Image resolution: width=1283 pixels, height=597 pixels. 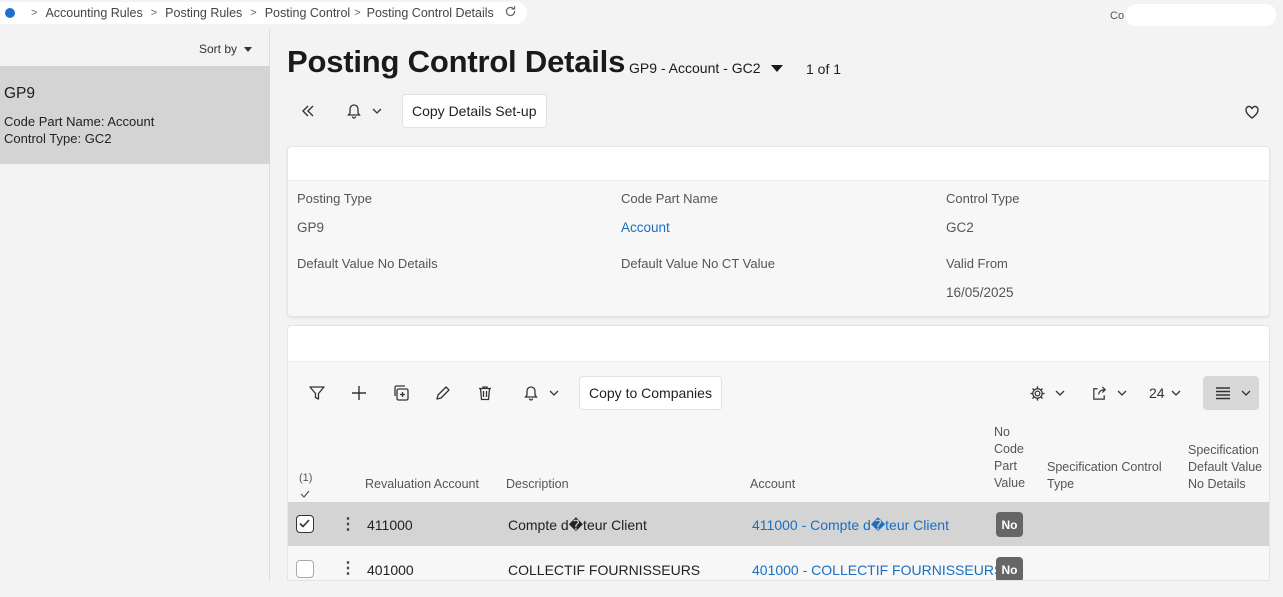 I want to click on table-notifications-button, so click(x=539, y=393).